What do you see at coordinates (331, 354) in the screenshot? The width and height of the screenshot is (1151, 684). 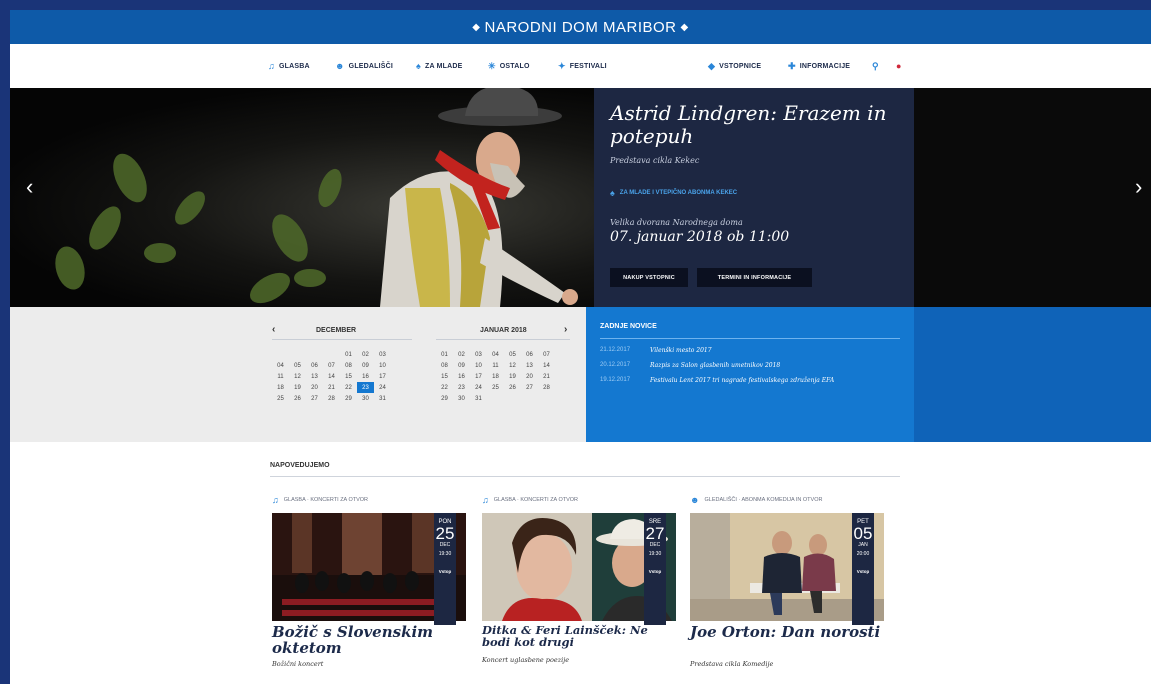 I see `calendar-empty-cell` at bounding box center [331, 354].